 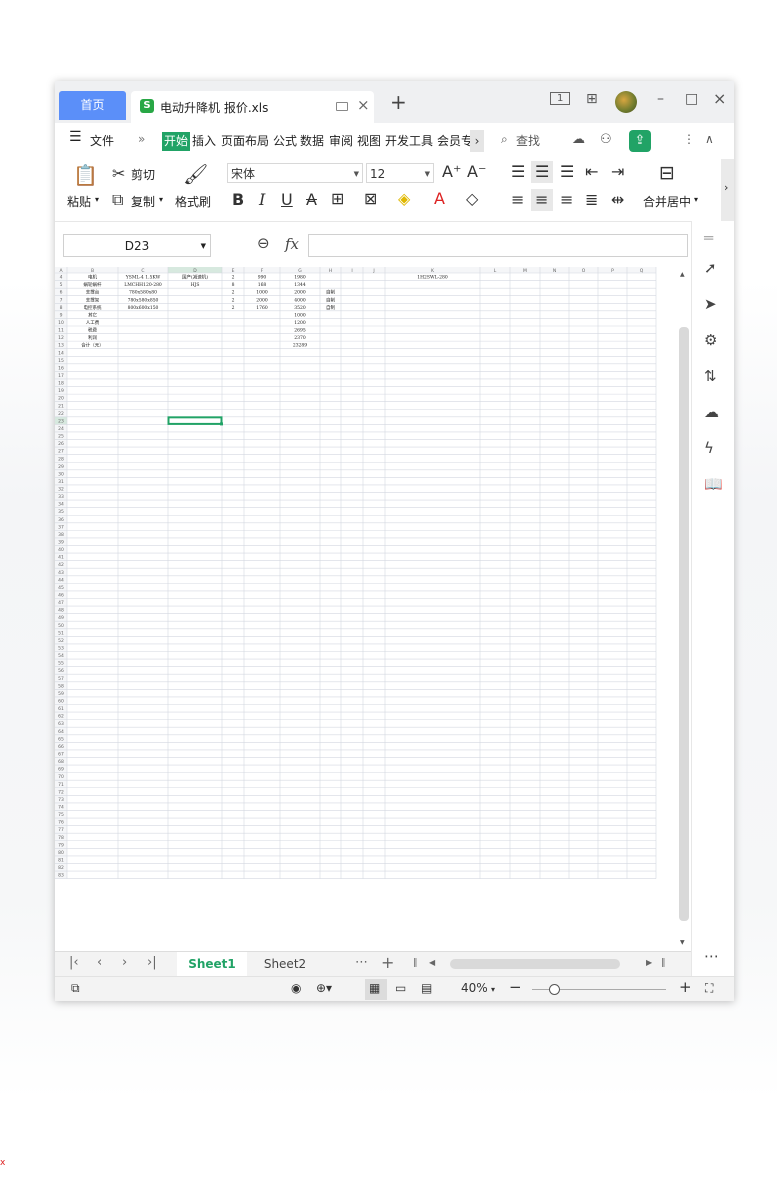 What do you see at coordinates (212, 964) in the screenshot?
I see `tab-sheet1: Sheet1` at bounding box center [212, 964].